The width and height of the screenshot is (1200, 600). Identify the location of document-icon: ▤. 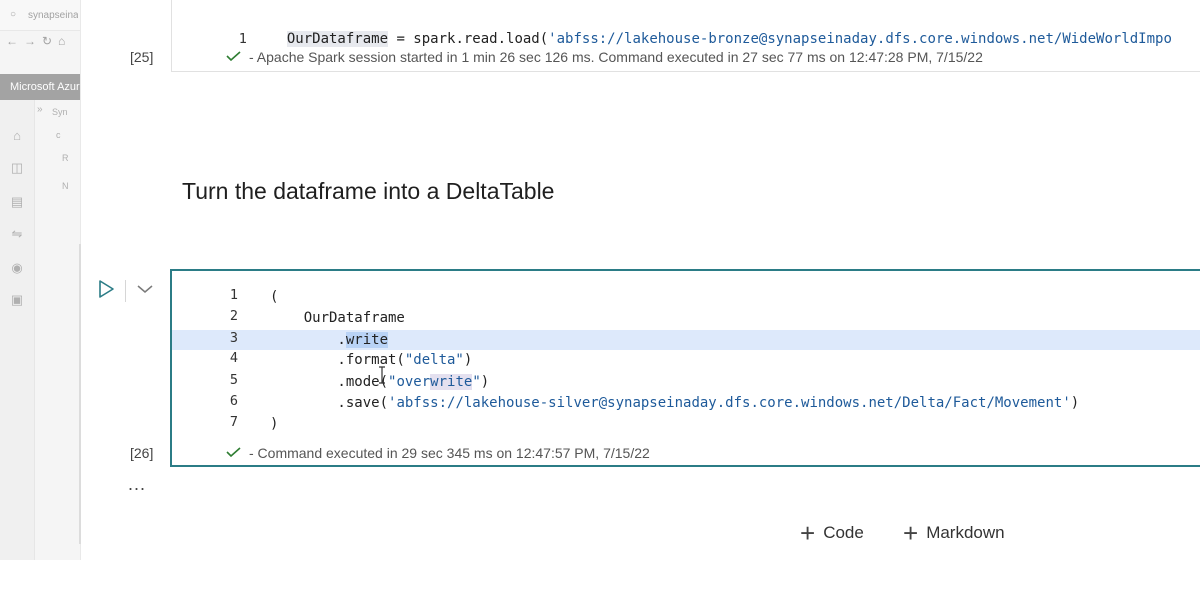
(17, 202).